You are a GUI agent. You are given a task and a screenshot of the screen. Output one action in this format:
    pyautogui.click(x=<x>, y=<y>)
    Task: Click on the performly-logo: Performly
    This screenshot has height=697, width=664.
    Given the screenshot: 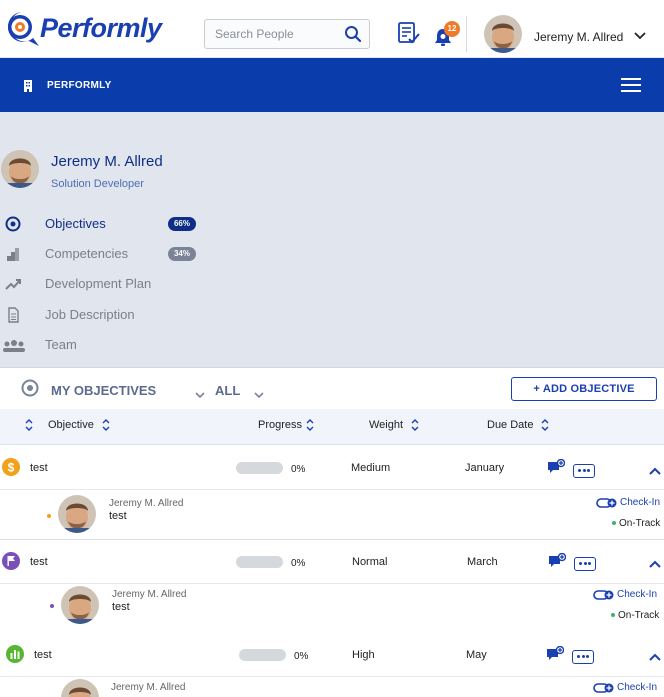 What is the action you would take?
    pyautogui.click(x=82, y=28)
    